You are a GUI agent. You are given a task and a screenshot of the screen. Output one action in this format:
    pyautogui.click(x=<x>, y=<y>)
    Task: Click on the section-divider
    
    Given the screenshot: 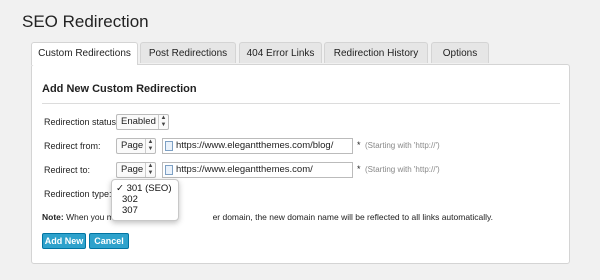 What is the action you would take?
    pyautogui.click(x=301, y=103)
    